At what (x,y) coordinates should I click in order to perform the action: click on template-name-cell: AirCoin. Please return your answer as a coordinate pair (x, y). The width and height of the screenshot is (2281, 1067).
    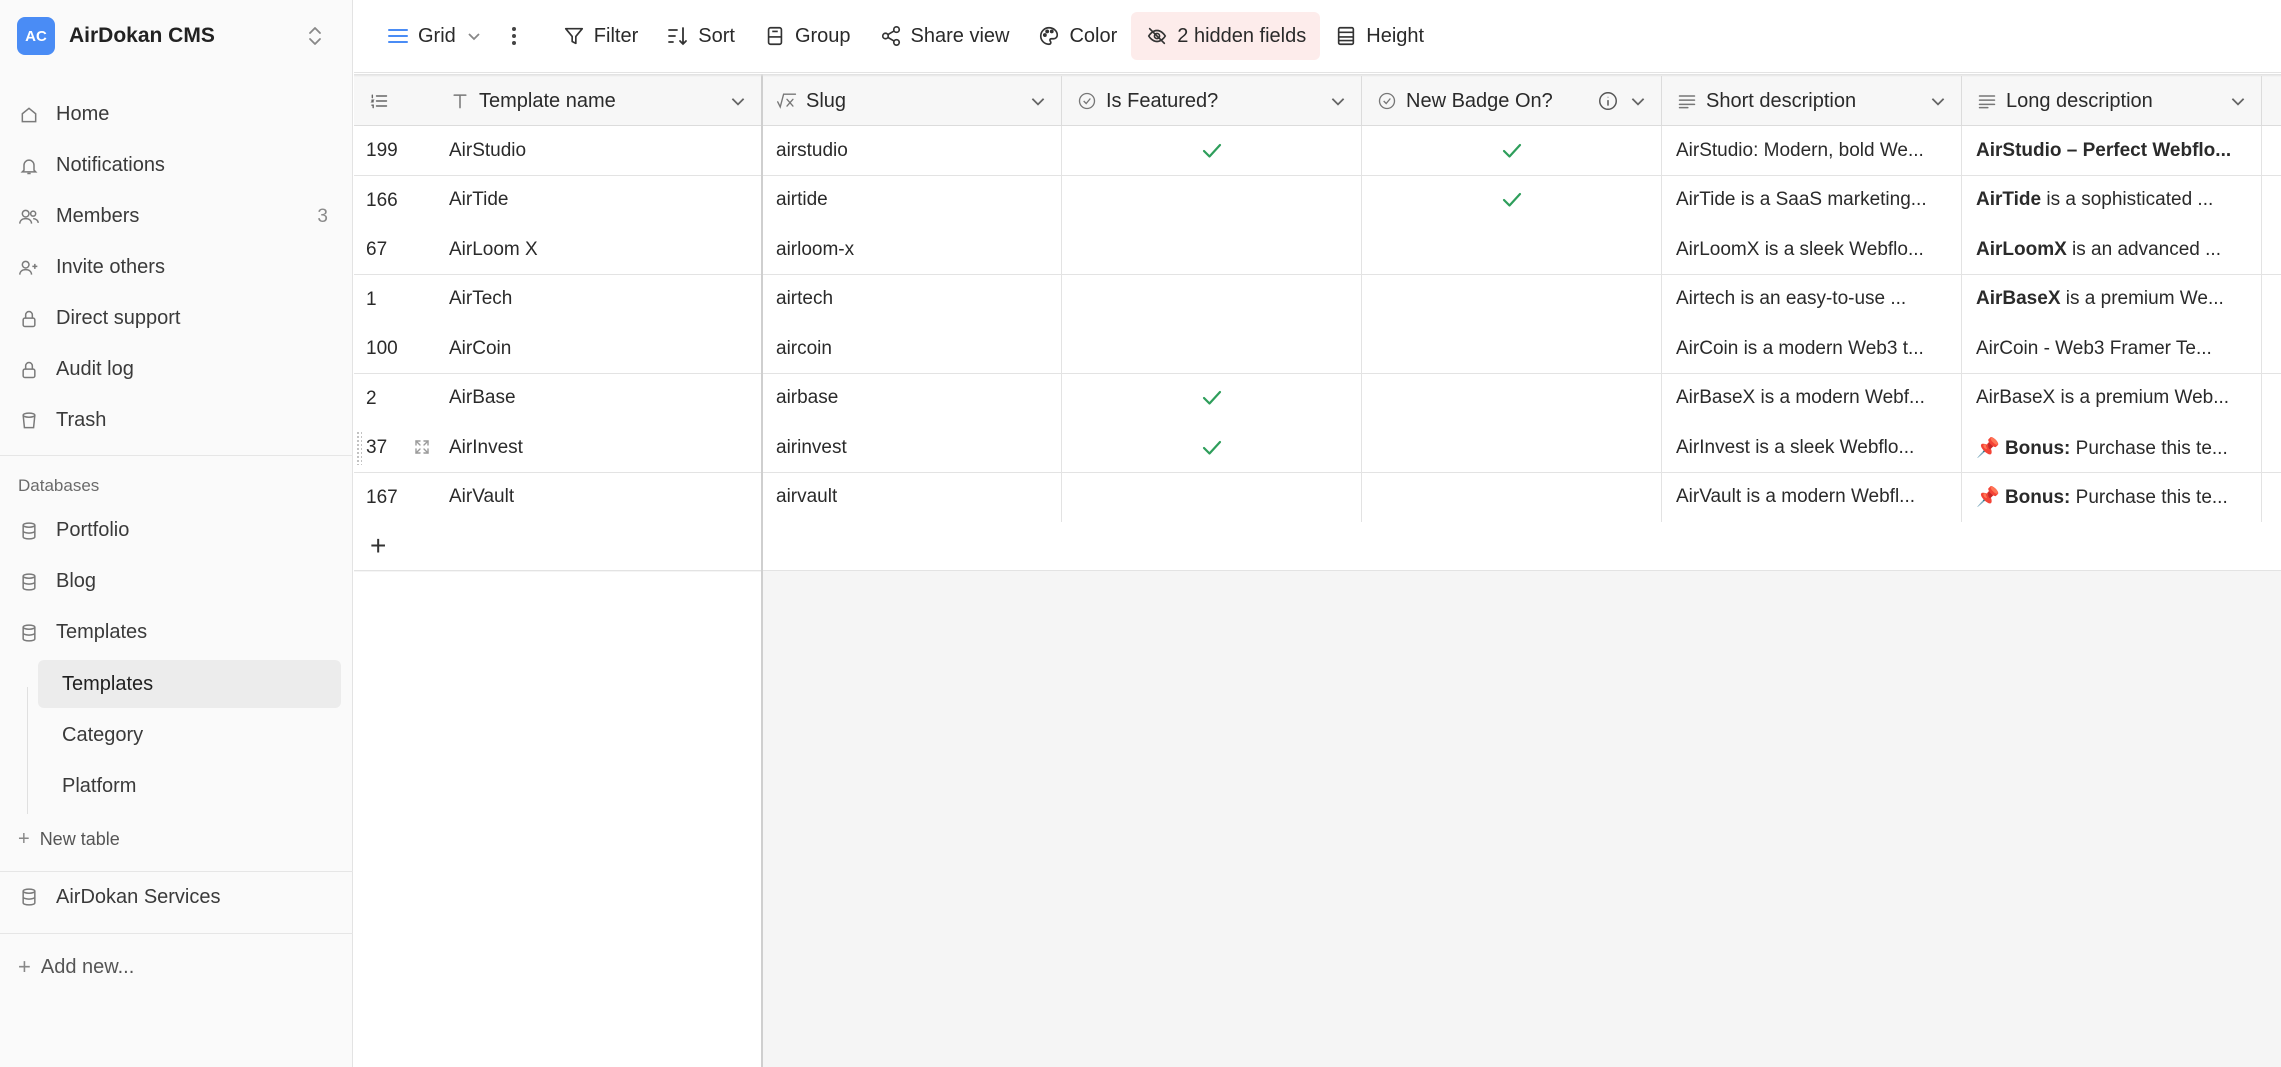
    Looking at the image, I should click on (598, 348).